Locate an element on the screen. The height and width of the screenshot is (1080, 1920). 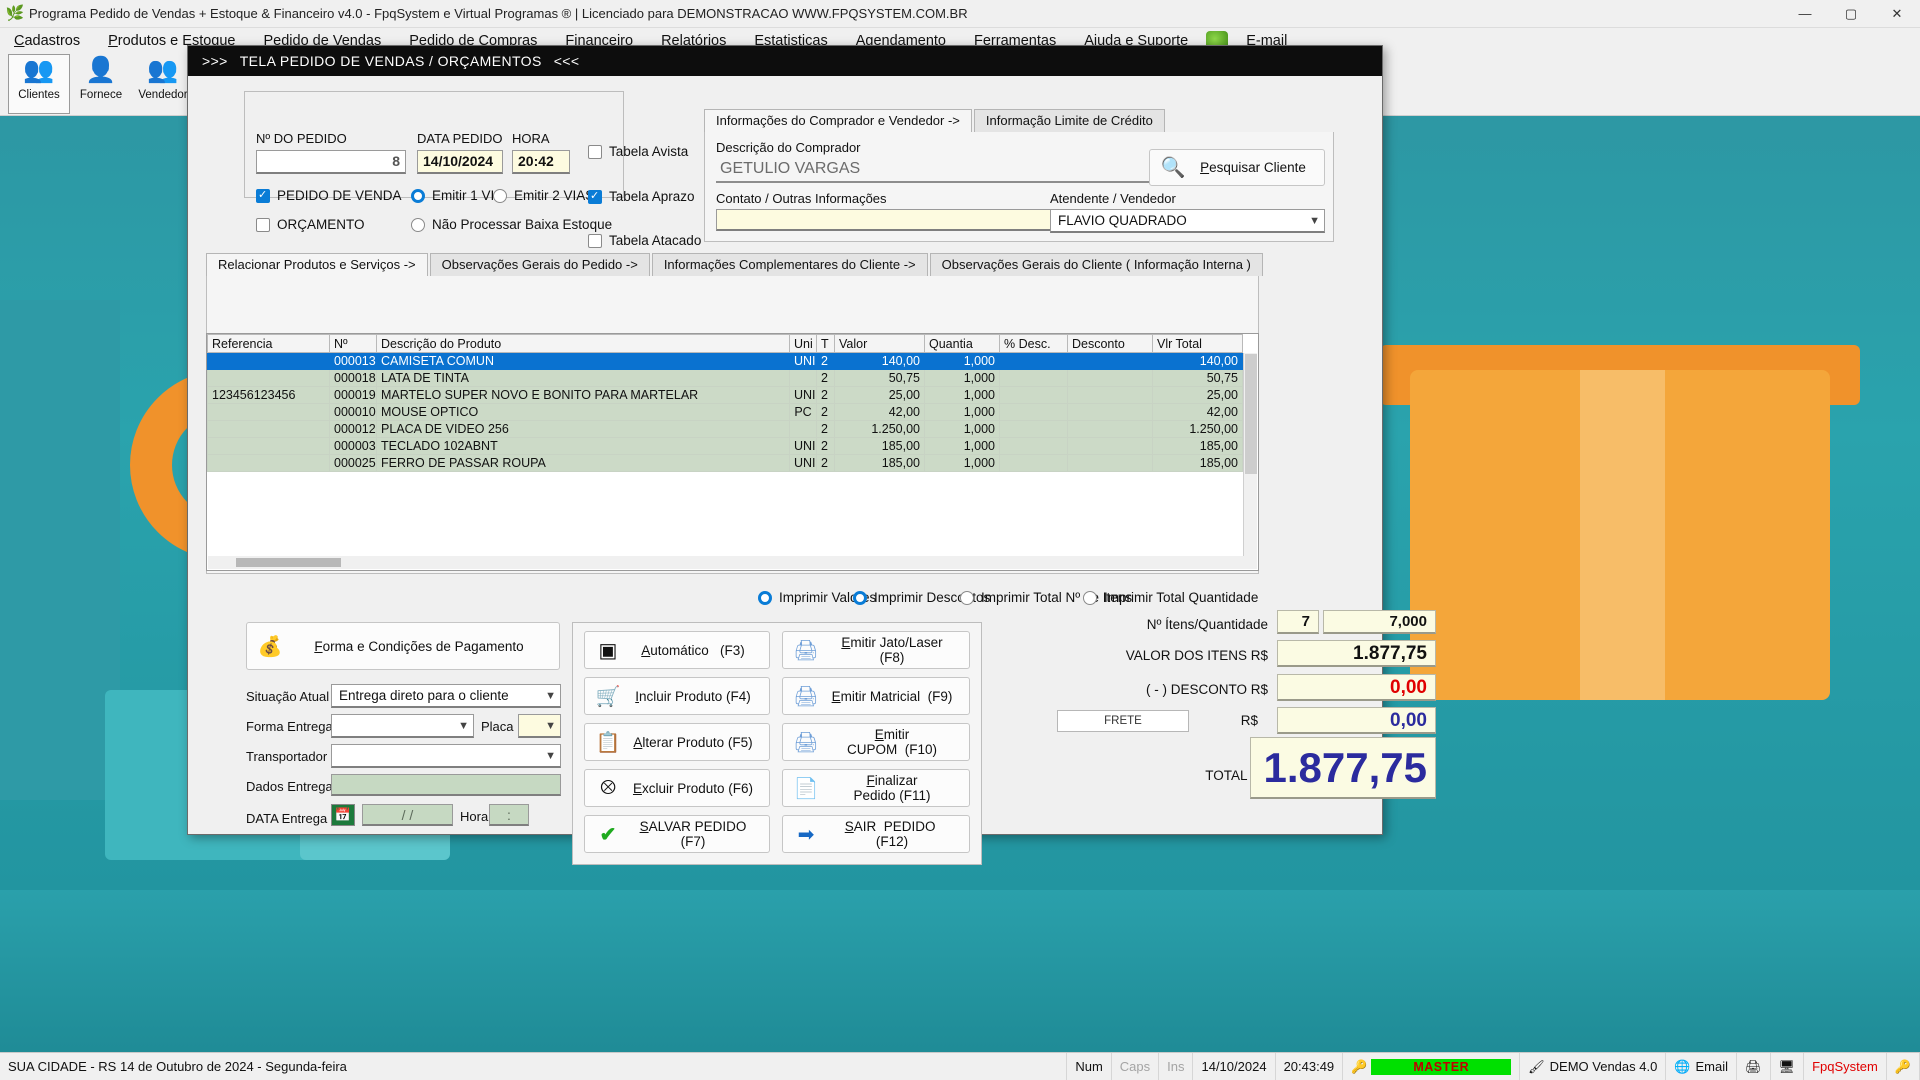
menu-item-cadastros: CCadastrosadastros is located at coordinates (47, 41).